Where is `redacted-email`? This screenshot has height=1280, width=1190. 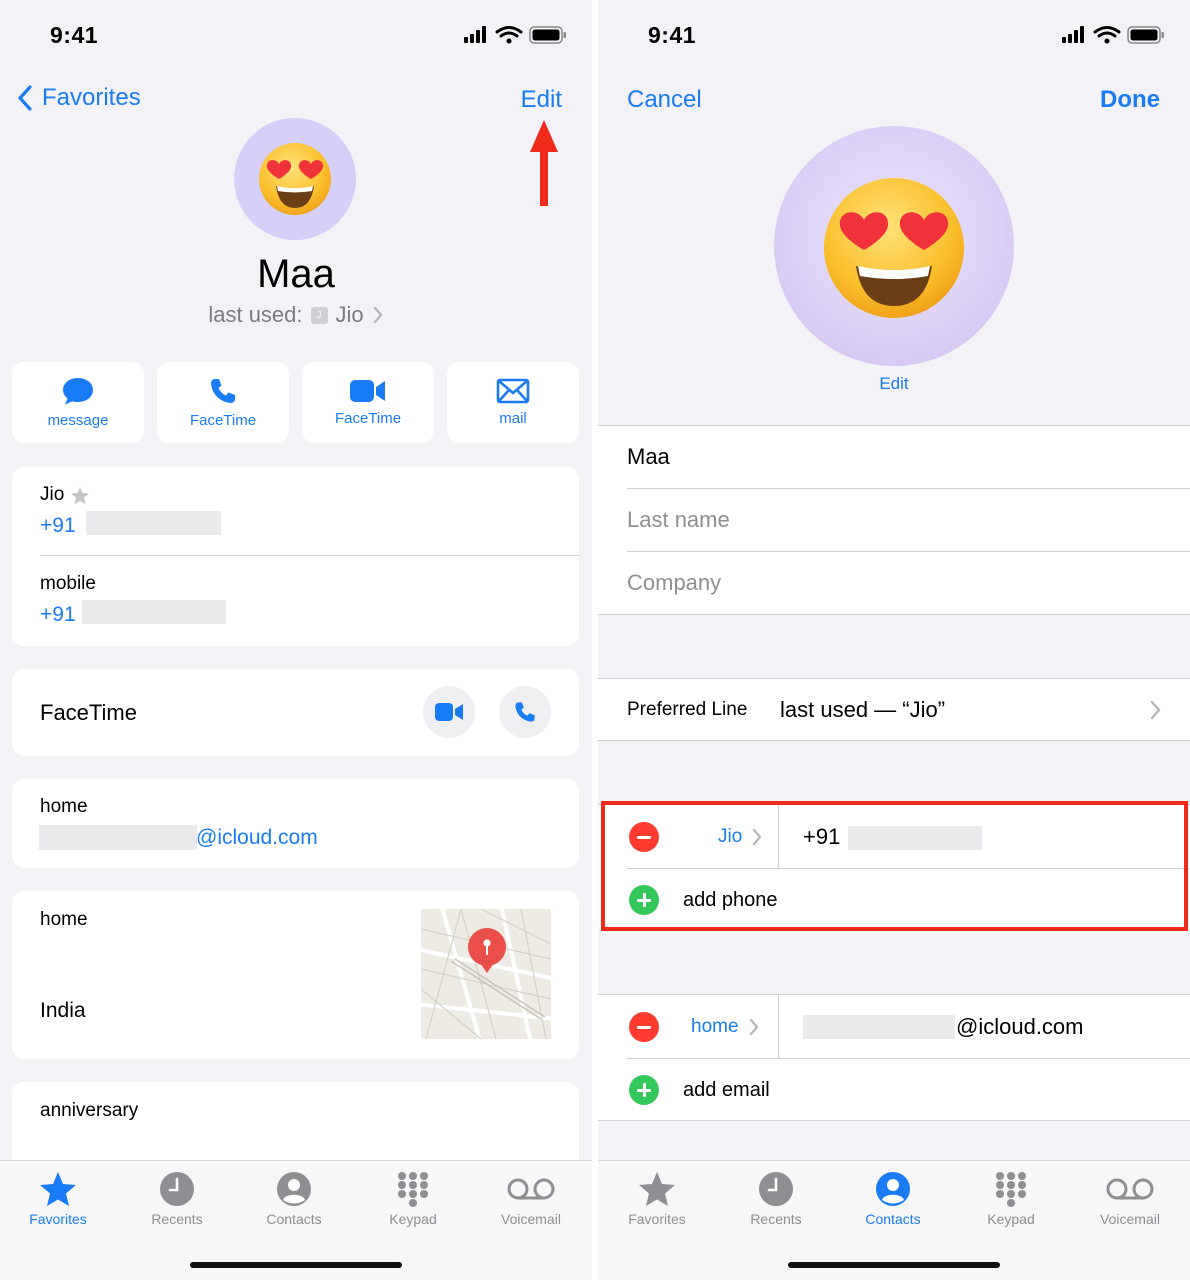 redacted-email is located at coordinates (879, 1027).